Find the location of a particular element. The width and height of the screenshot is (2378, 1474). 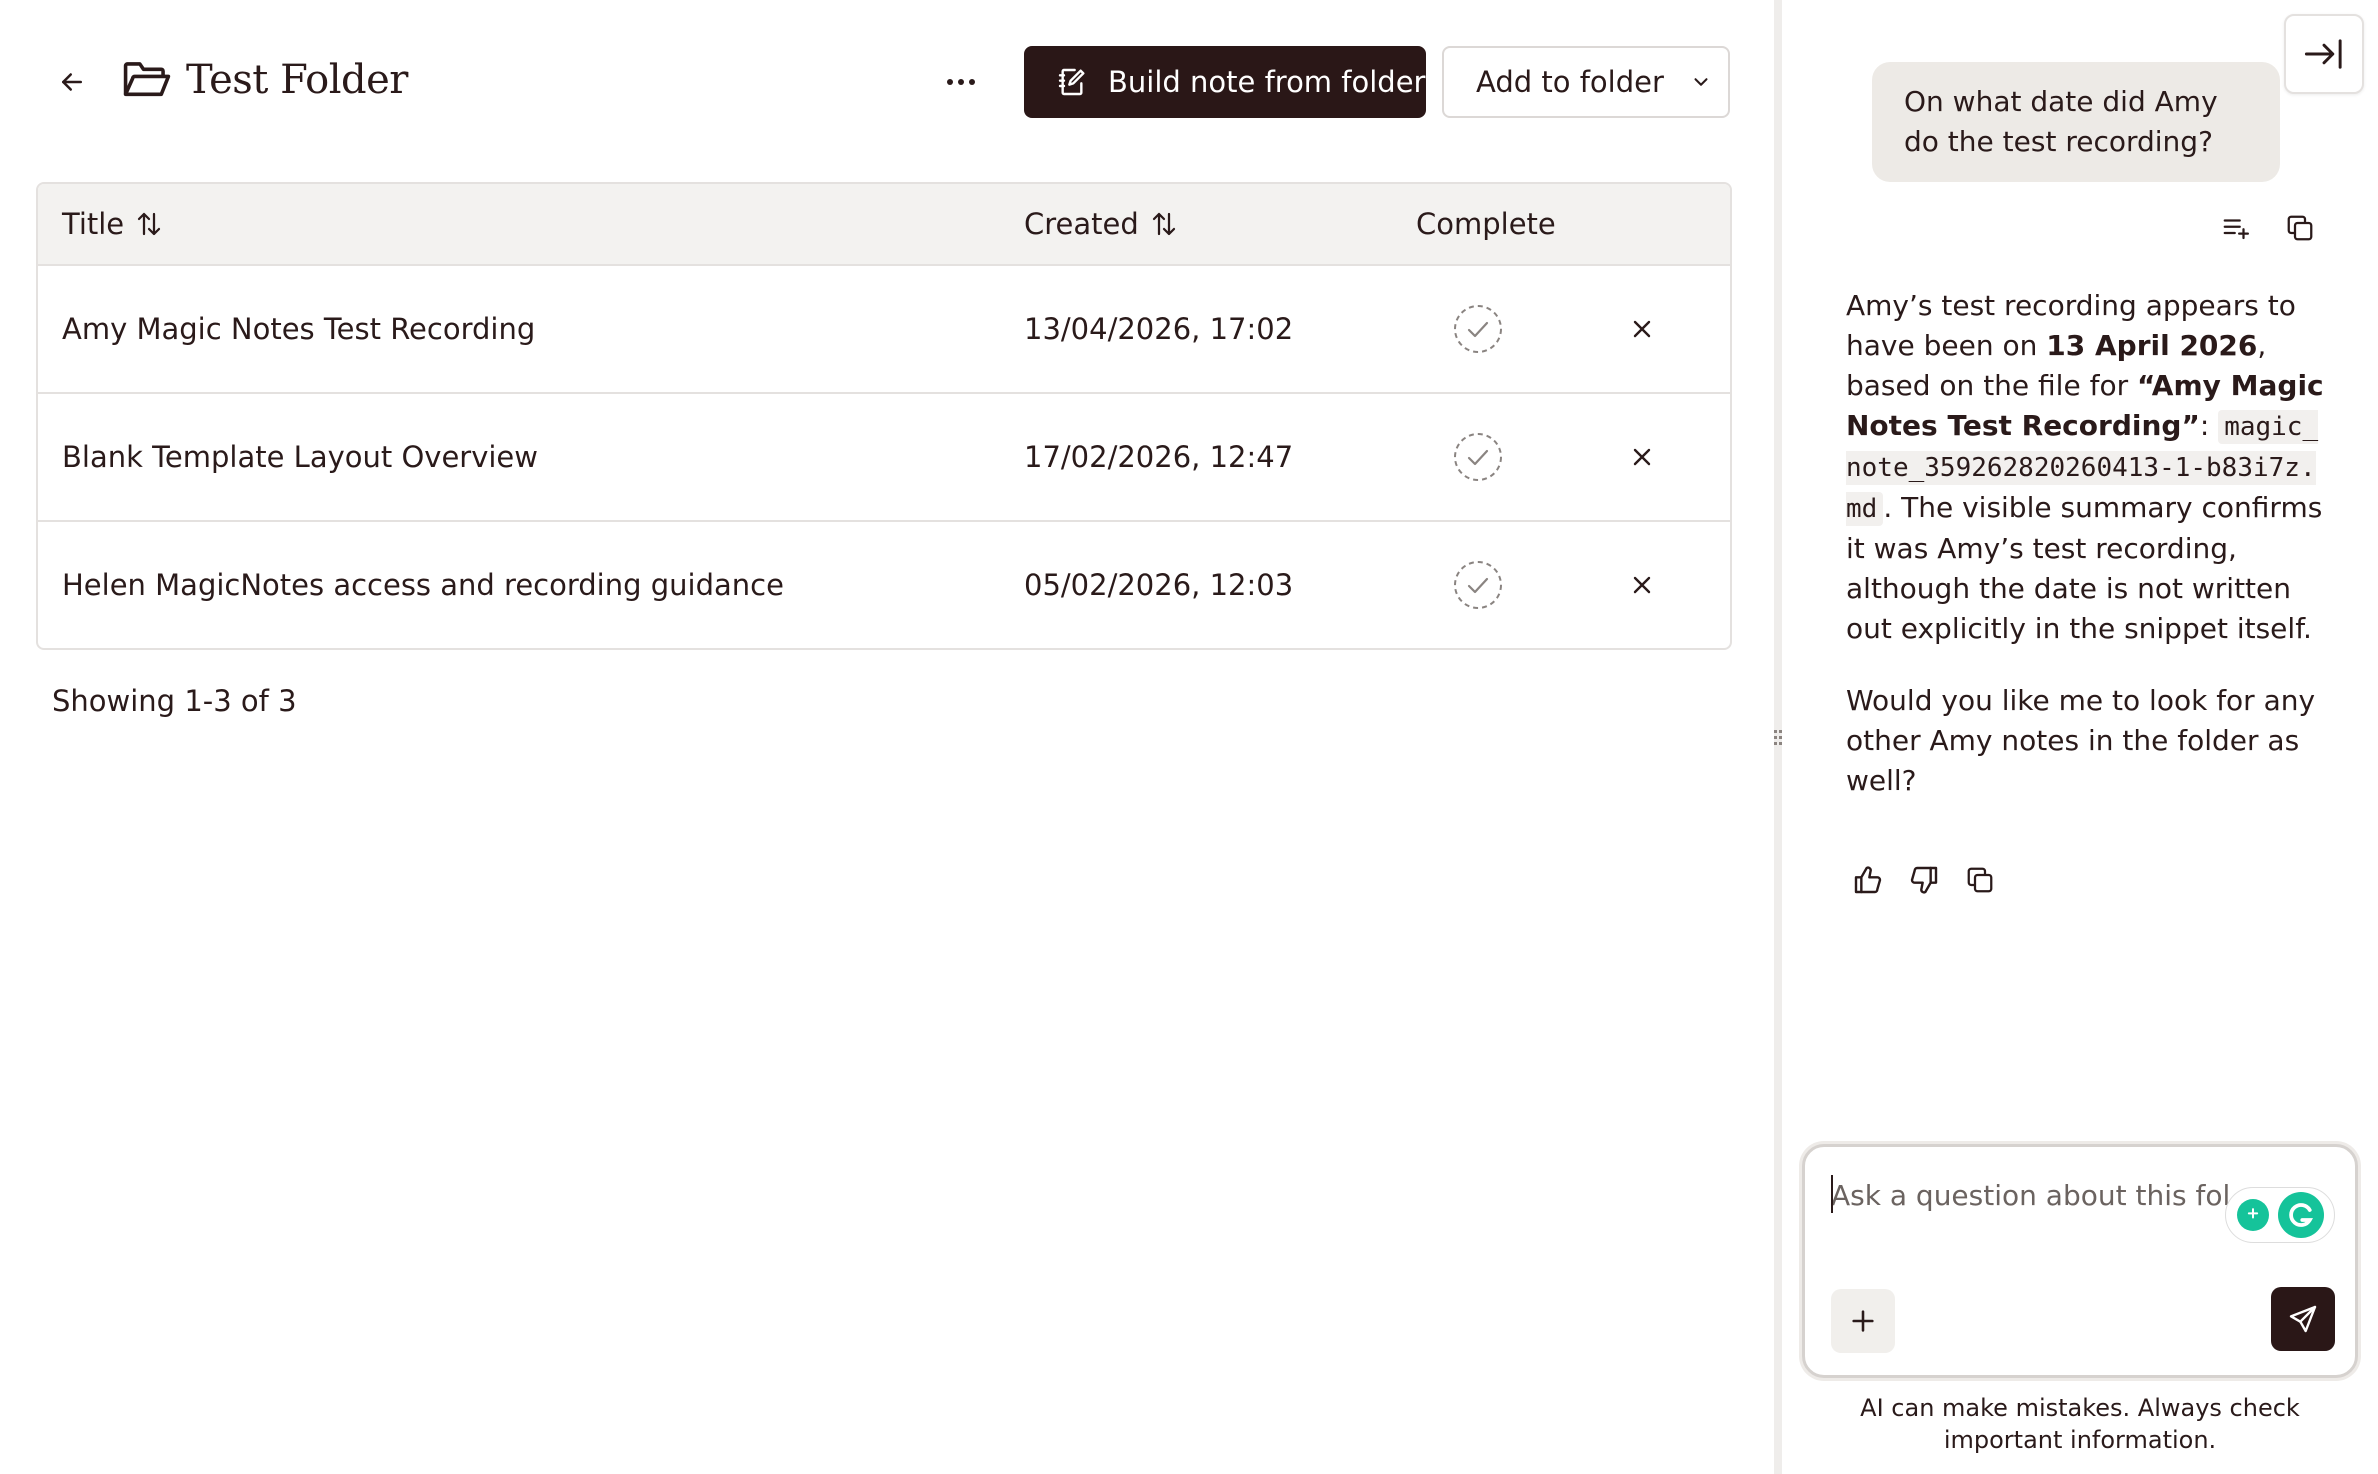

copy-question-button is located at coordinates (2300, 228).